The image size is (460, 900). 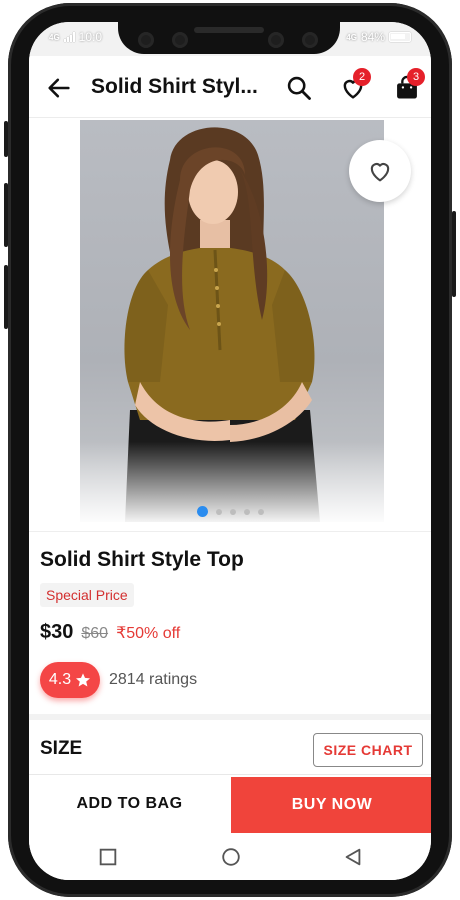 What do you see at coordinates (142, 559) in the screenshot?
I see `product-name: Solid Shirt Style Top` at bounding box center [142, 559].